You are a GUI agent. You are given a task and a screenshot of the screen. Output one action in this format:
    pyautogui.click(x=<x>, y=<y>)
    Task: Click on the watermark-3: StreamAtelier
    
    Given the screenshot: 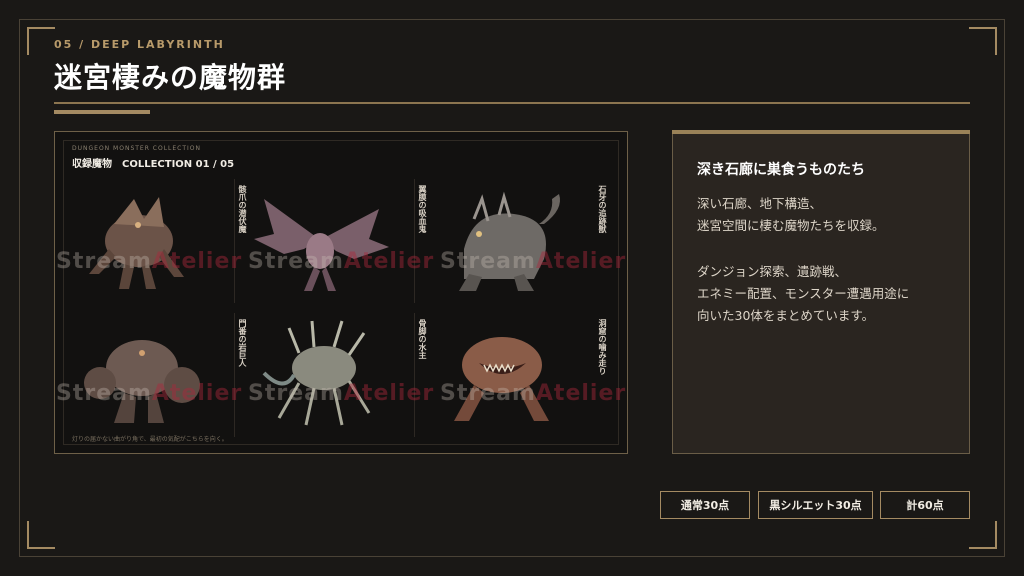 What is the action you would take?
    pyautogui.click(x=533, y=261)
    